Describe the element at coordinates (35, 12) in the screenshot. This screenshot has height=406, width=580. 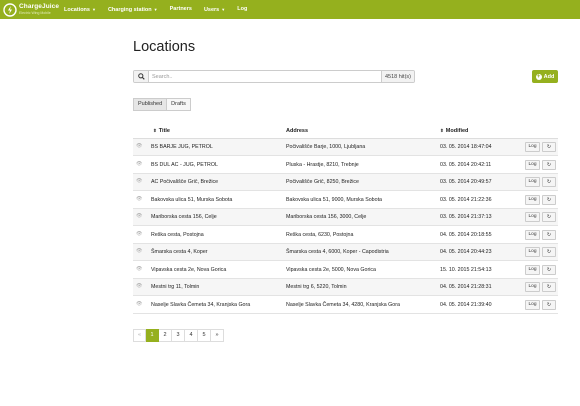
I see `brand-tagline: Electric Wing Mobile` at that location.